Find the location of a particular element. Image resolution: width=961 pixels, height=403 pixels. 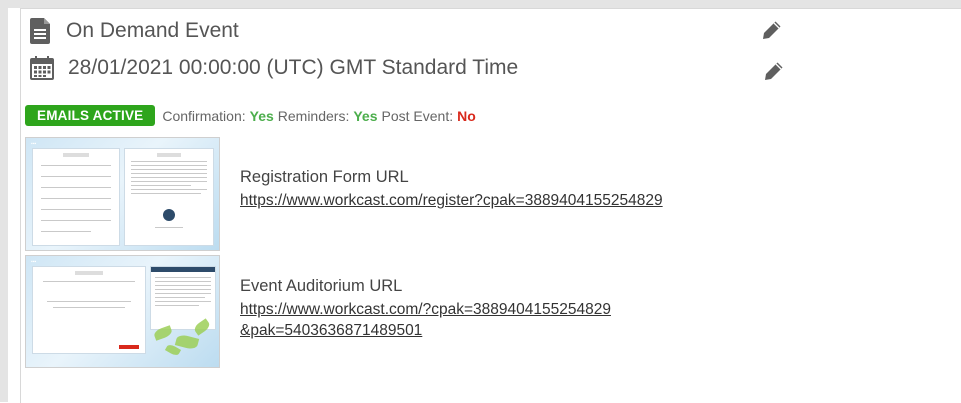

auditorium-url-title: Event Auditorium URL is located at coordinates (321, 286).